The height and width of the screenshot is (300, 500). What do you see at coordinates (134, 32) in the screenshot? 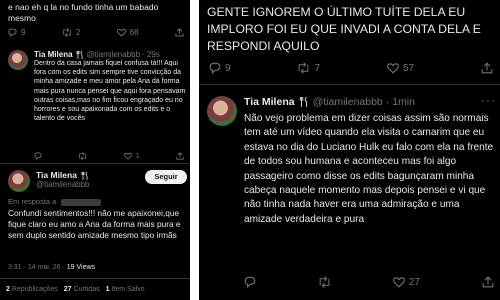
I see `like-count: 68` at bounding box center [134, 32].